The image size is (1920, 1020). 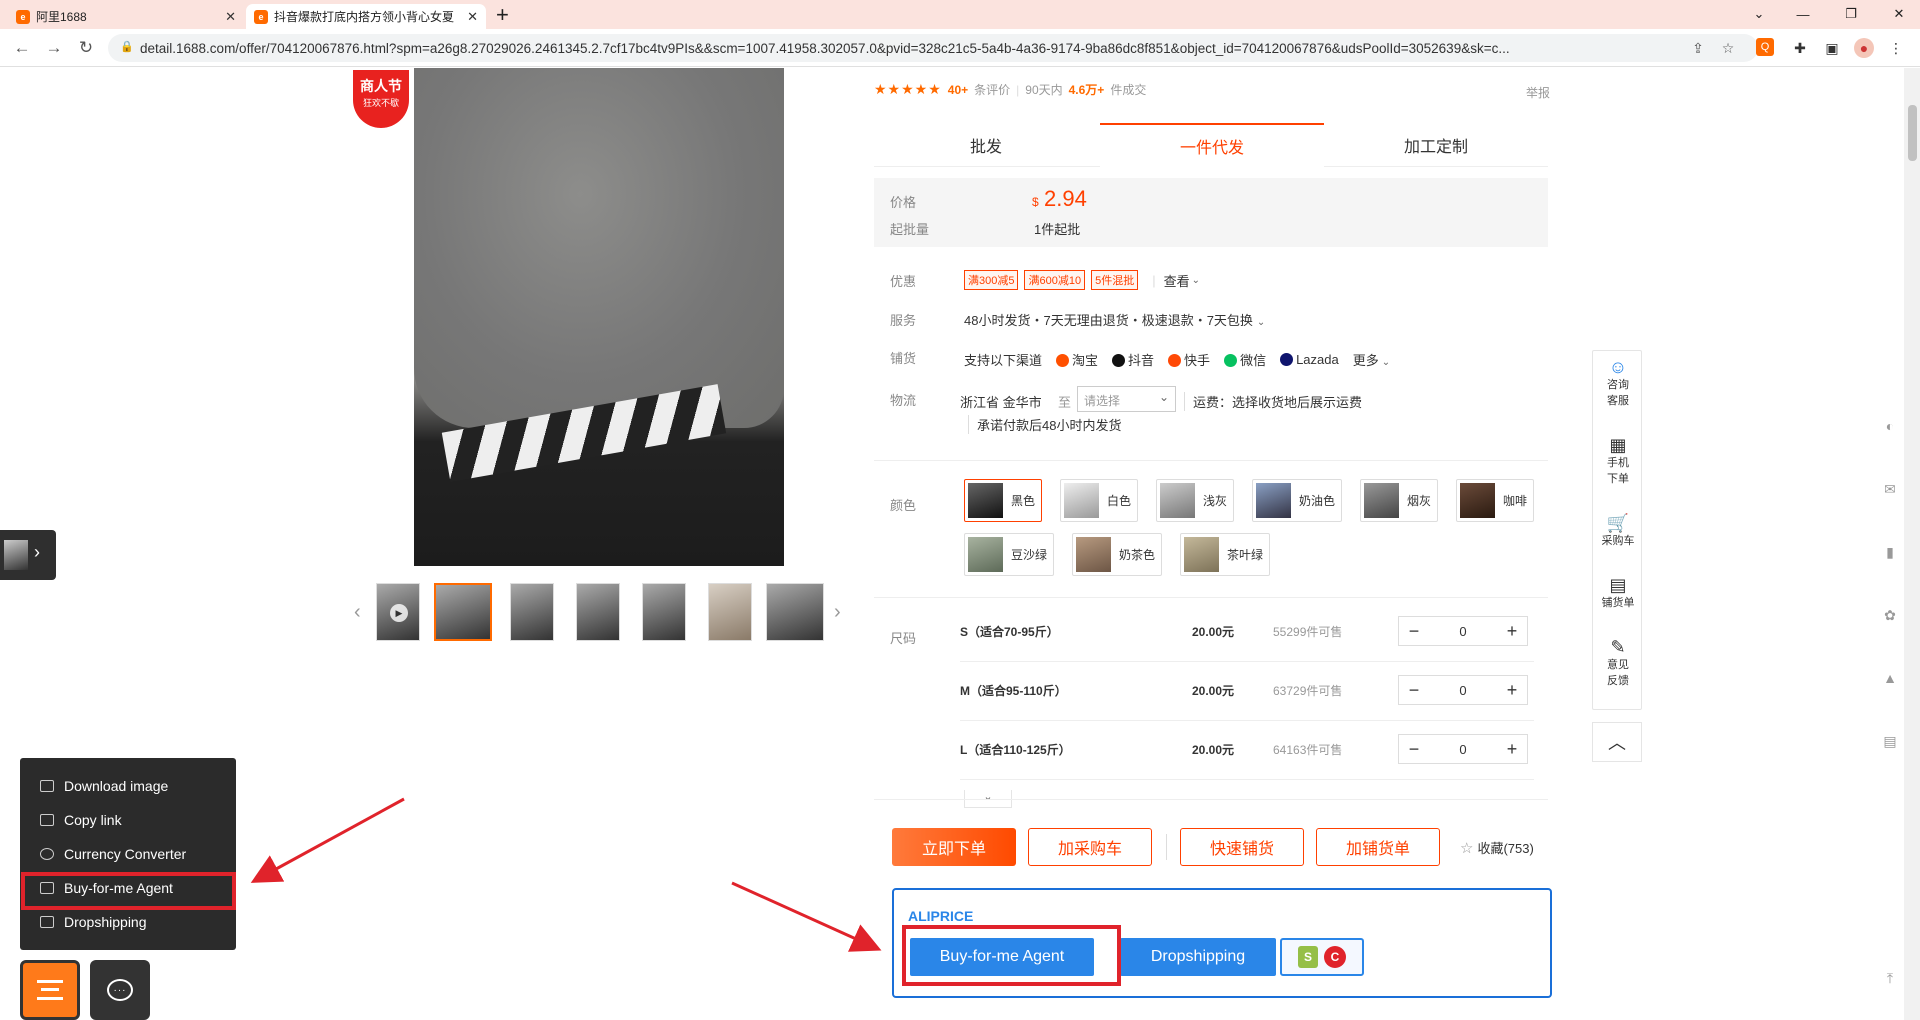 I want to click on restore-icon: ❐, so click(x=1851, y=14).